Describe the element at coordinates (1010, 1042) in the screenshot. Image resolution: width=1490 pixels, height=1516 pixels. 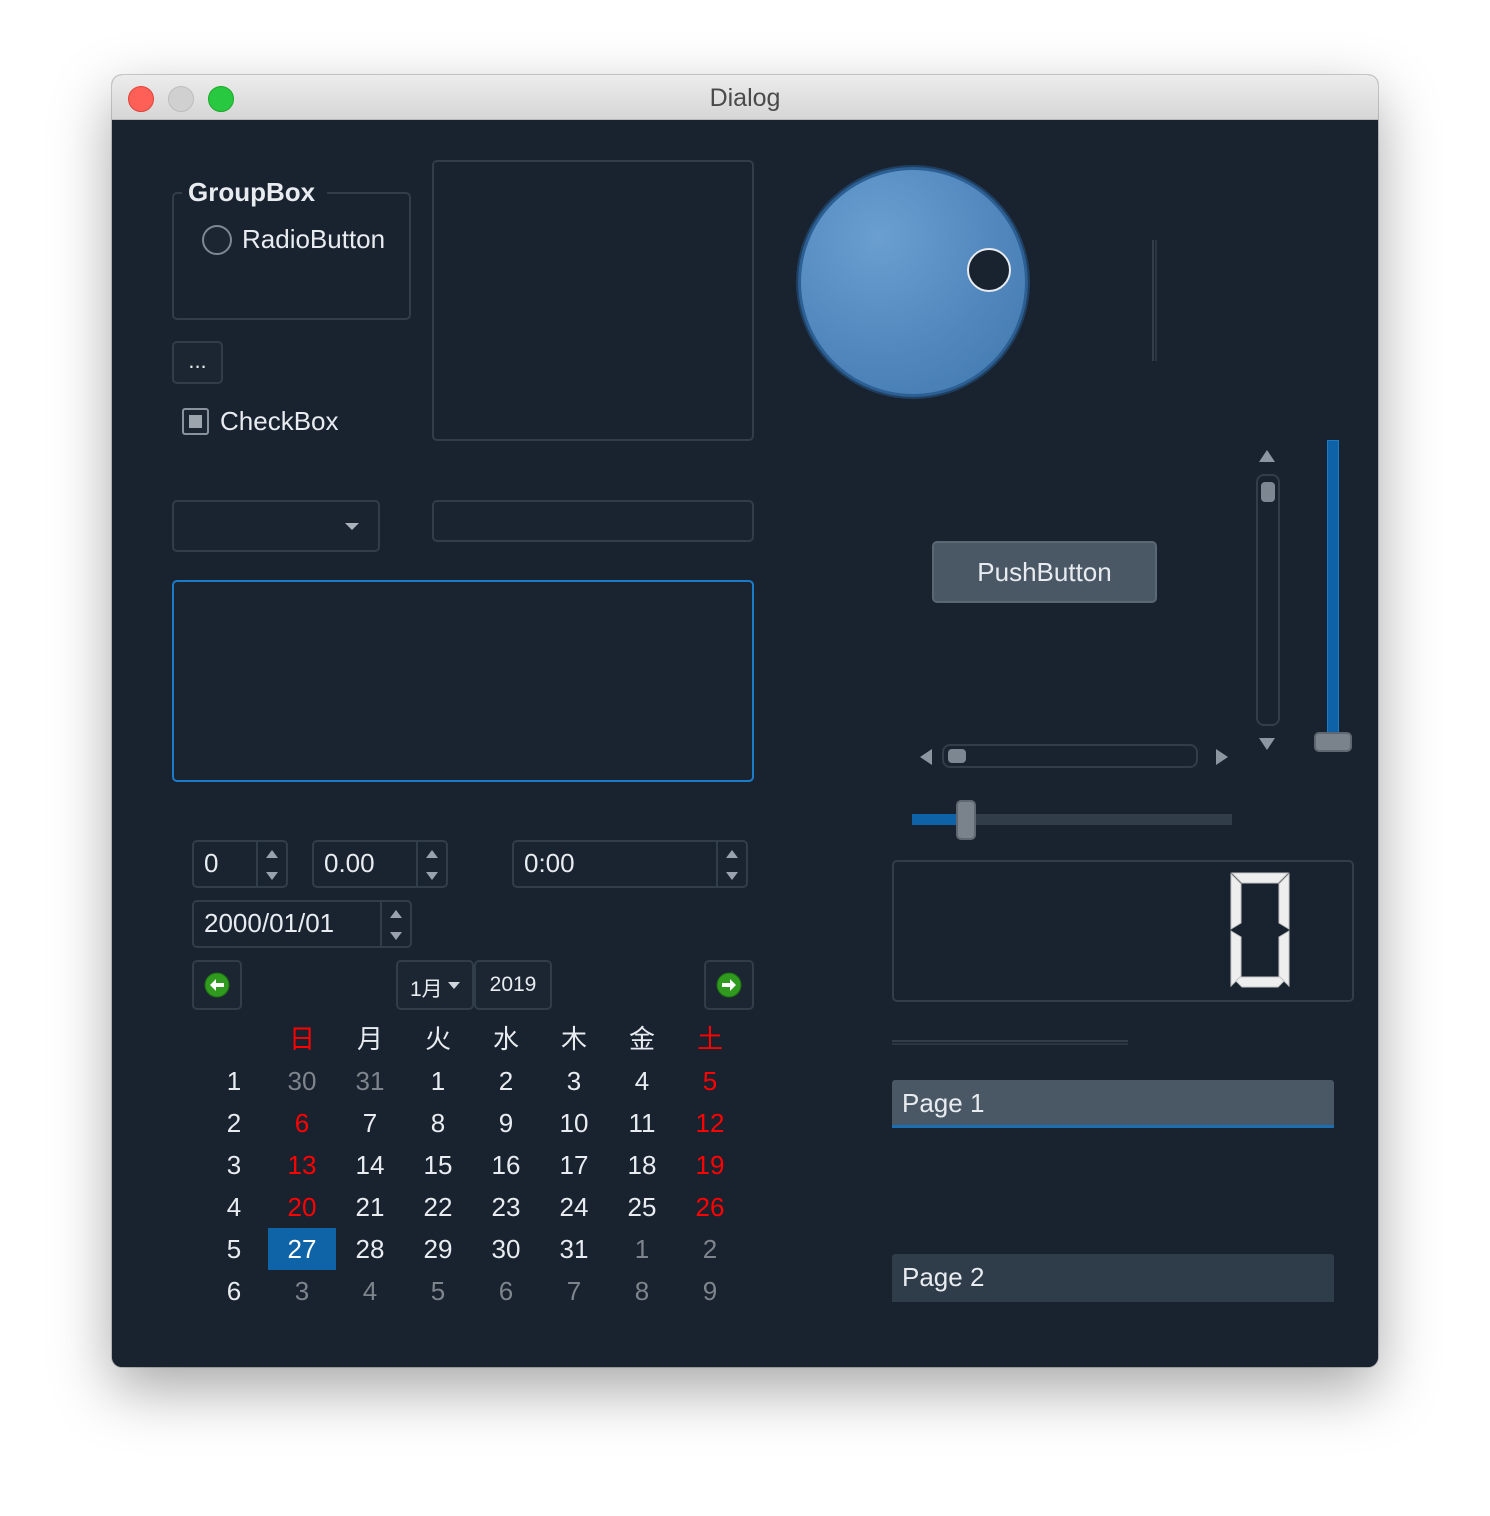
I see `horizontal-line` at that location.